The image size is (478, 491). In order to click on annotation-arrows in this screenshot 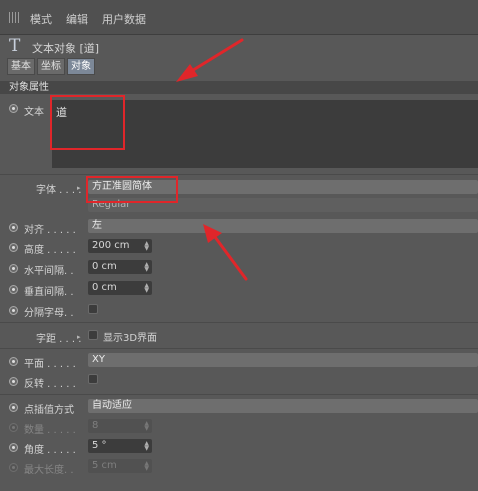, I will do `click(212, 159)`.